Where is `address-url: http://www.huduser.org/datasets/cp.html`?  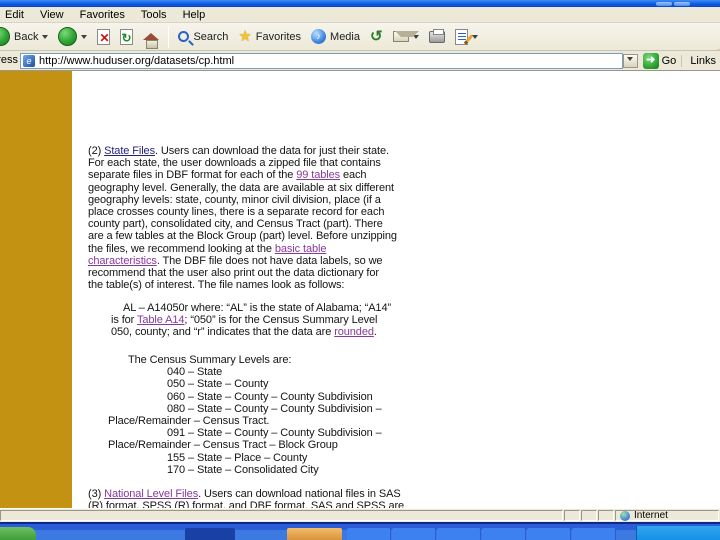 address-url: http://www.huduser.org/datasets/cp.html is located at coordinates (137, 60).